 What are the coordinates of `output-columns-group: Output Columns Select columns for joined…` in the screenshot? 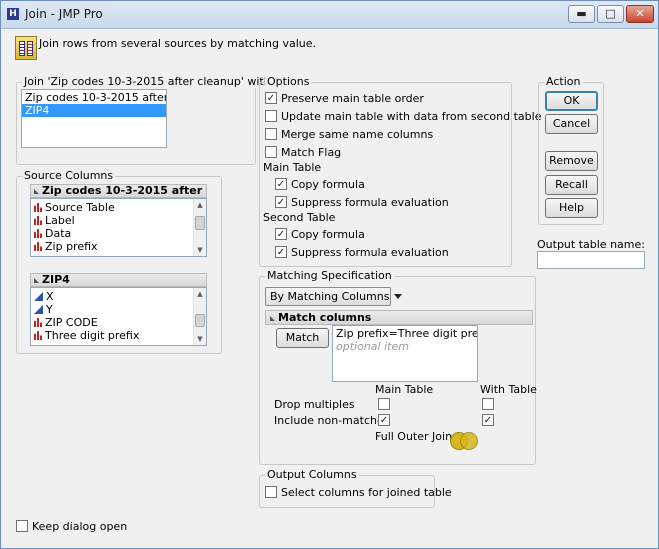 It's located at (355, 488).